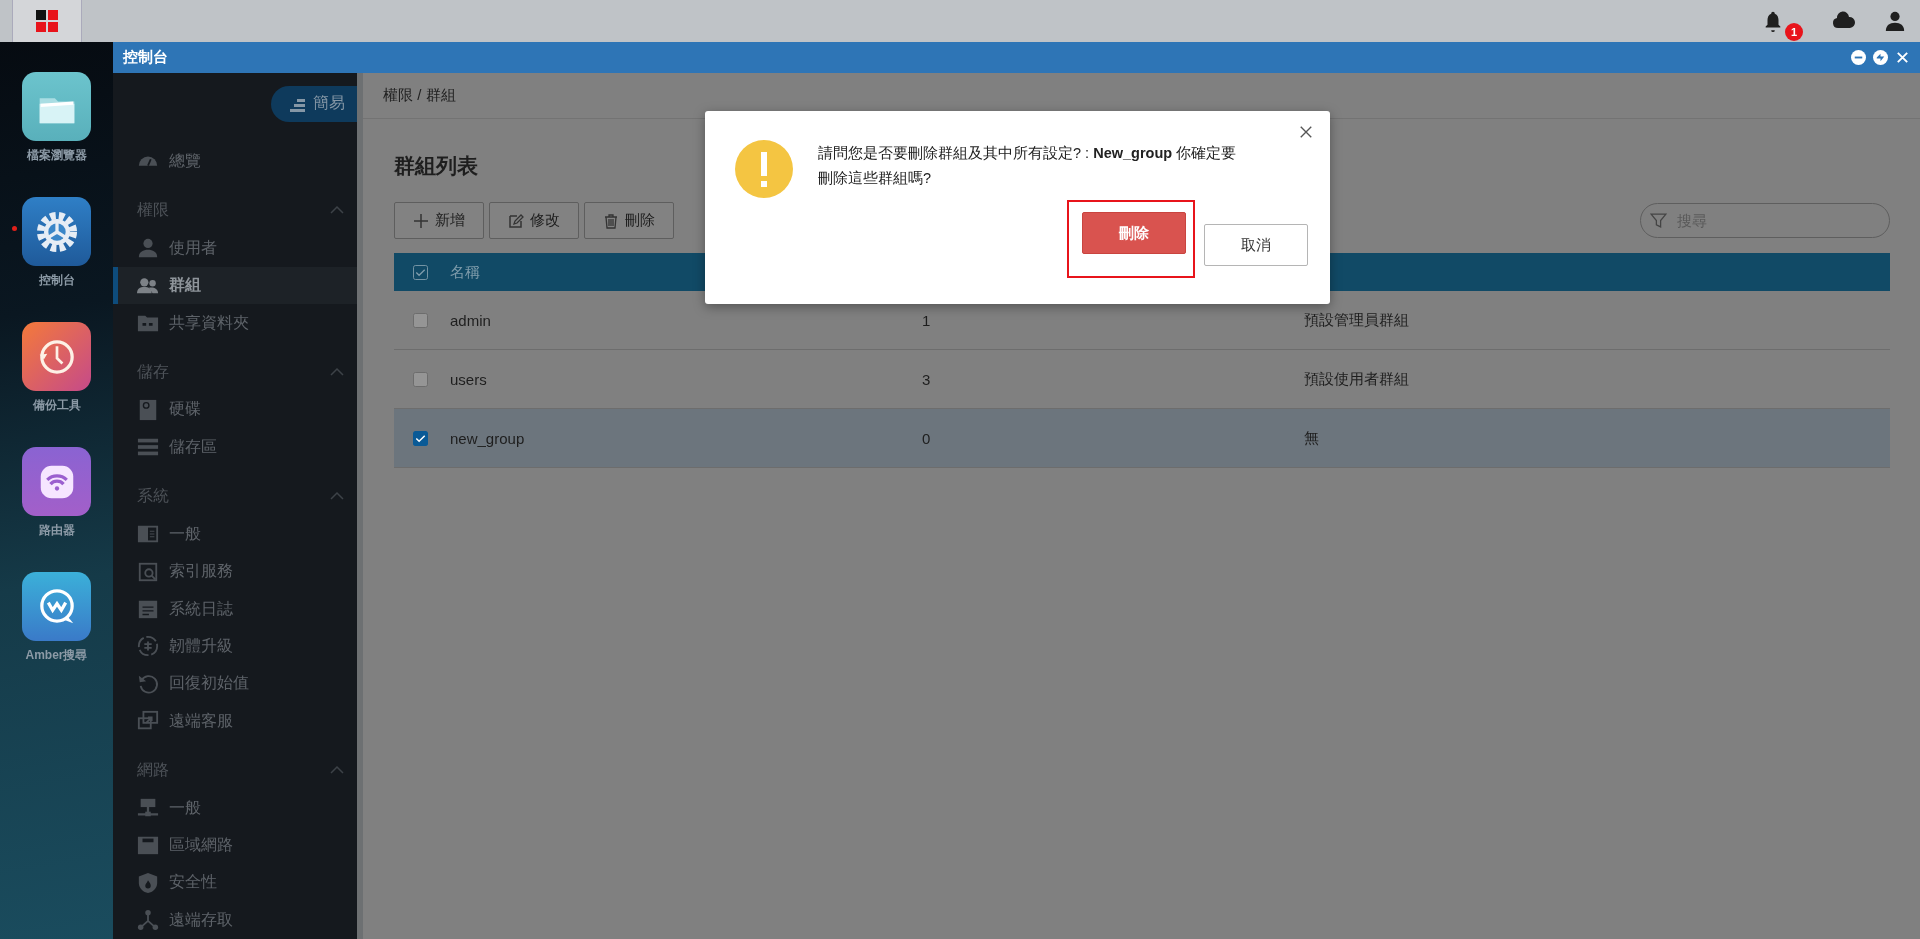 This screenshot has height=939, width=1920. Describe the element at coordinates (235, 410) in the screenshot. I see `sidebar-item: 硬碟` at that location.